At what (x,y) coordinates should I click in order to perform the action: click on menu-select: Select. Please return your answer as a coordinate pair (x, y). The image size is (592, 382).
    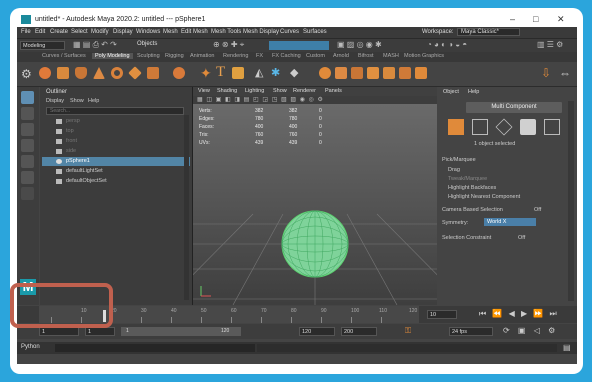
    Looking at the image, I should click on (79, 32).